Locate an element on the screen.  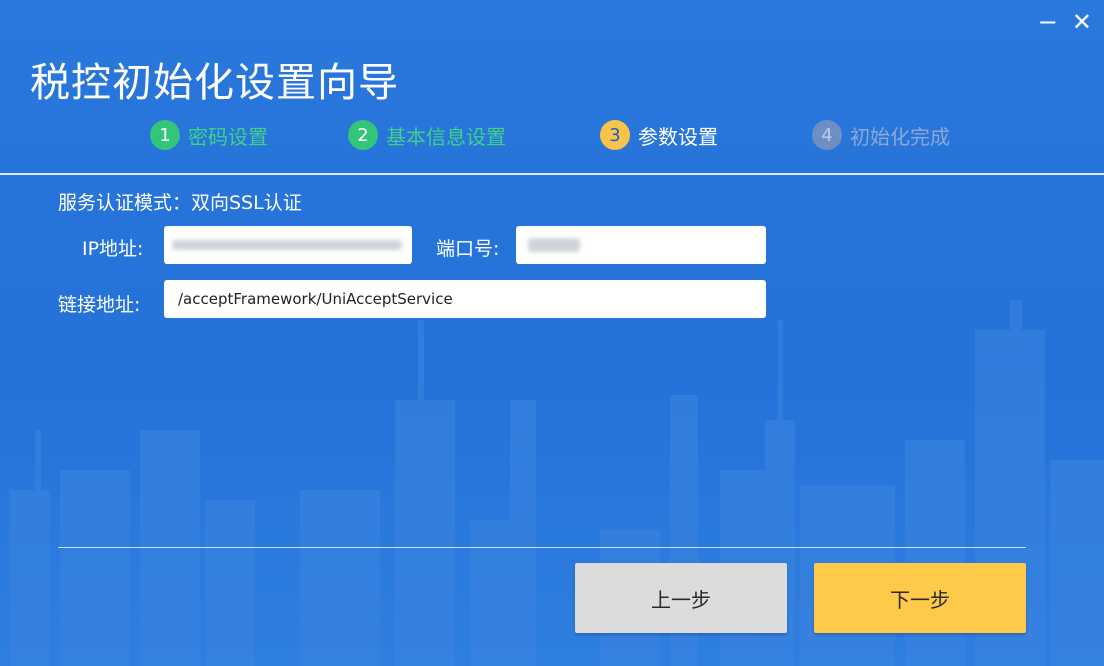
step-label: 密码设置 is located at coordinates (228, 136).